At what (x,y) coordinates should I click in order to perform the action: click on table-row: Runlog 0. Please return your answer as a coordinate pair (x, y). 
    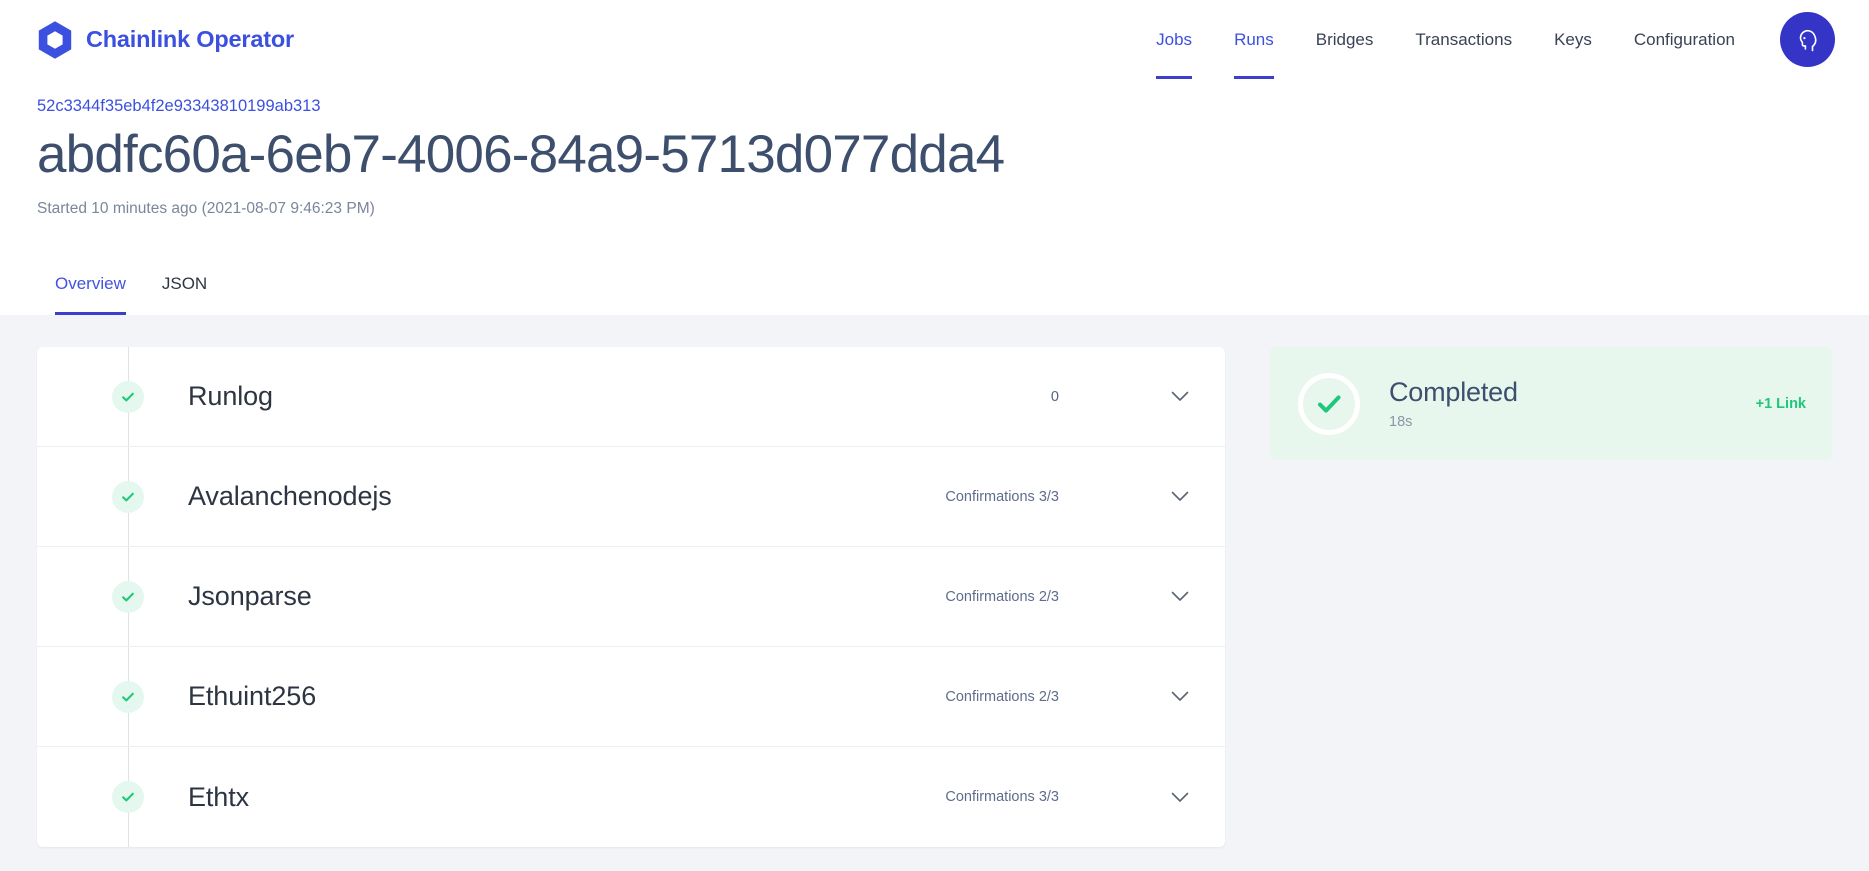
    Looking at the image, I should click on (631, 397).